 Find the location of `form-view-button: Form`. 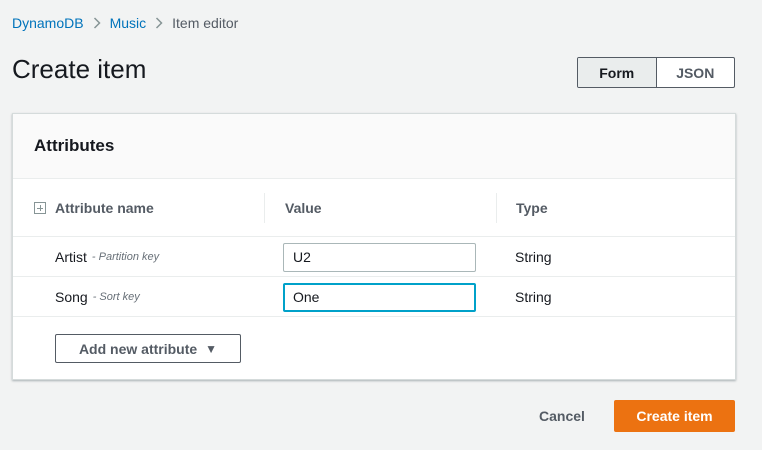

form-view-button: Form is located at coordinates (617, 72).